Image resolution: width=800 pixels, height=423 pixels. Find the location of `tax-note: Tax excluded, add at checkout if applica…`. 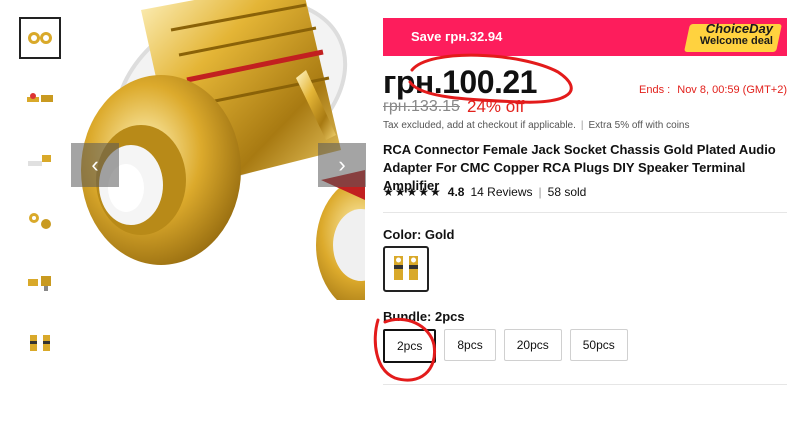

tax-note: Tax excluded, add at checkout if applica… is located at coordinates (536, 125).